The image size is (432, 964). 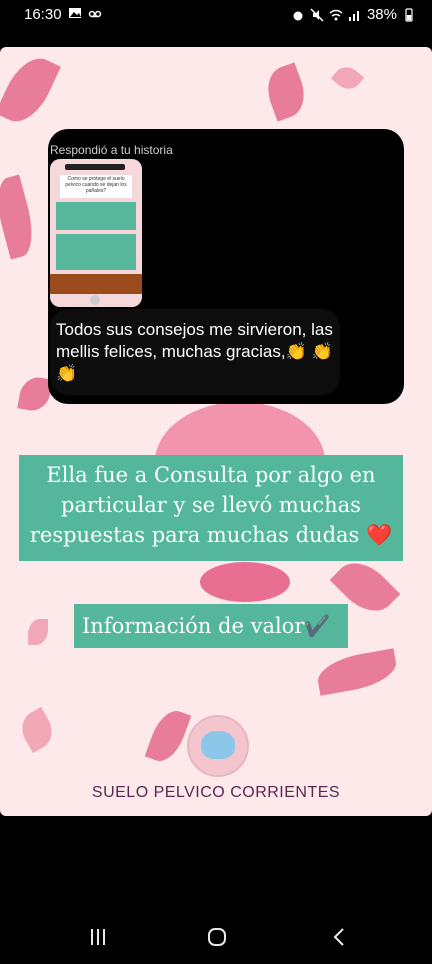 I want to click on image-icon, so click(x=75, y=13).